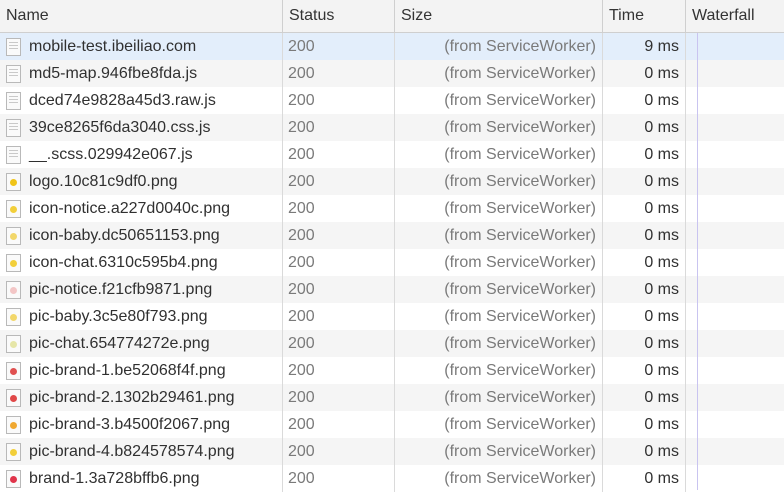 The image size is (784, 492). I want to click on column-header-name: Name, so click(141, 16).